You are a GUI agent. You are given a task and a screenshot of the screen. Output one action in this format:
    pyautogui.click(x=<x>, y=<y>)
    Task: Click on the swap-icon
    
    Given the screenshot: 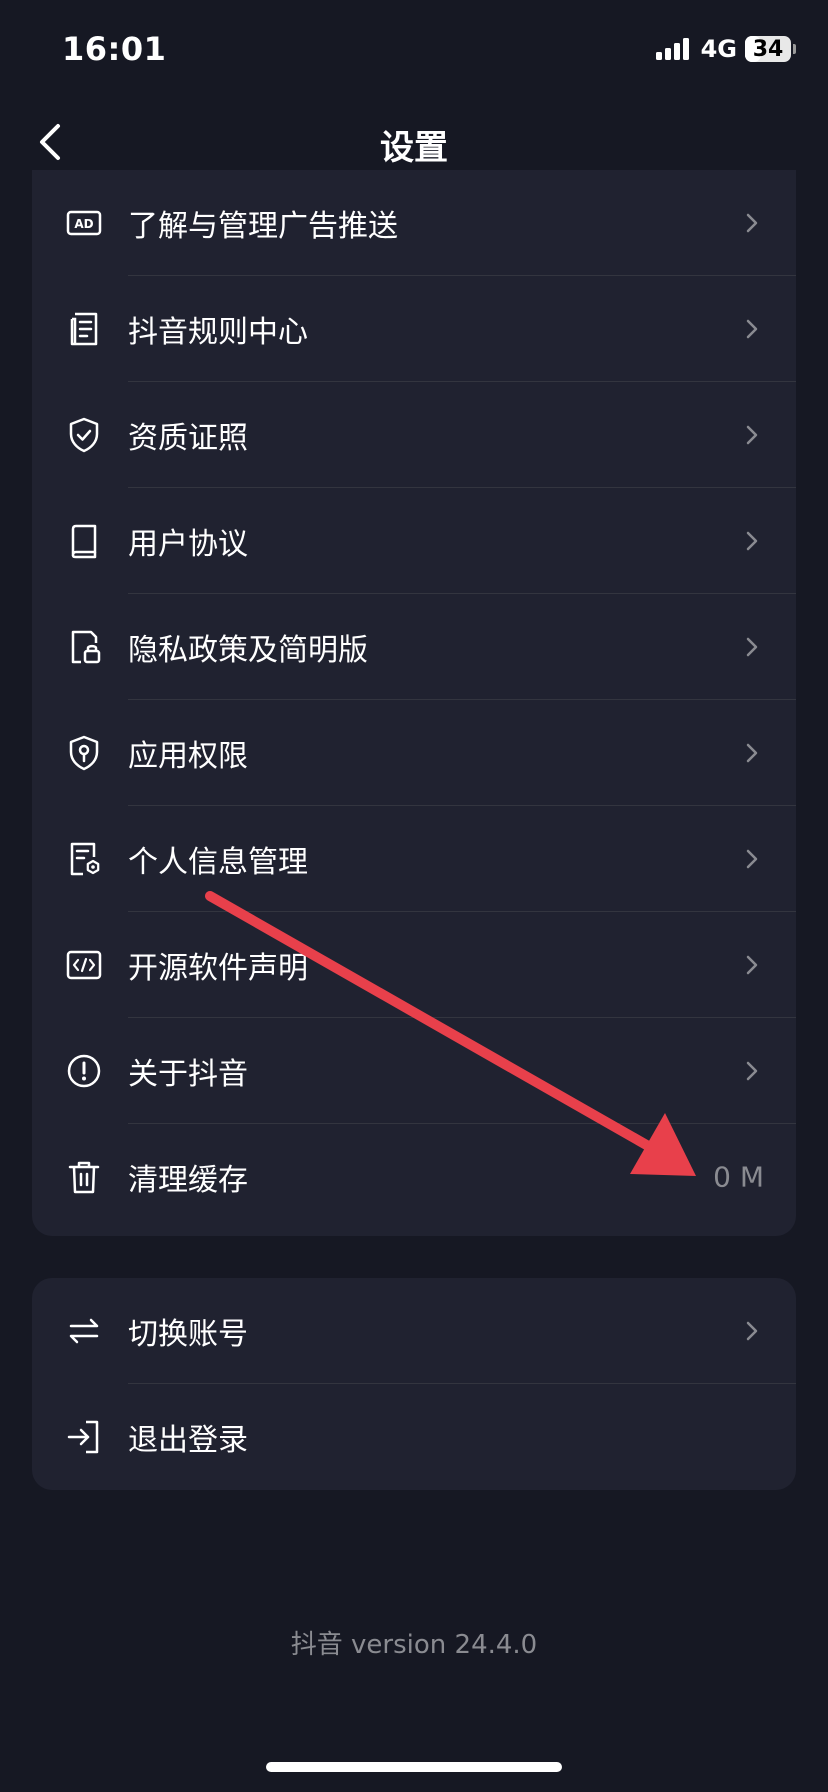 What is the action you would take?
    pyautogui.click(x=84, y=1331)
    